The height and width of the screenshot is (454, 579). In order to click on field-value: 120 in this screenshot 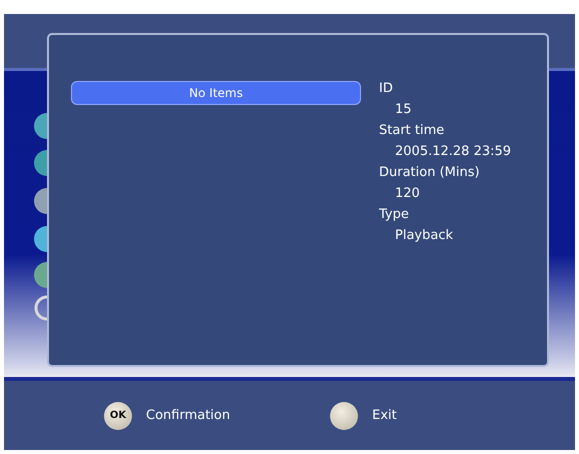, I will do `click(407, 193)`.